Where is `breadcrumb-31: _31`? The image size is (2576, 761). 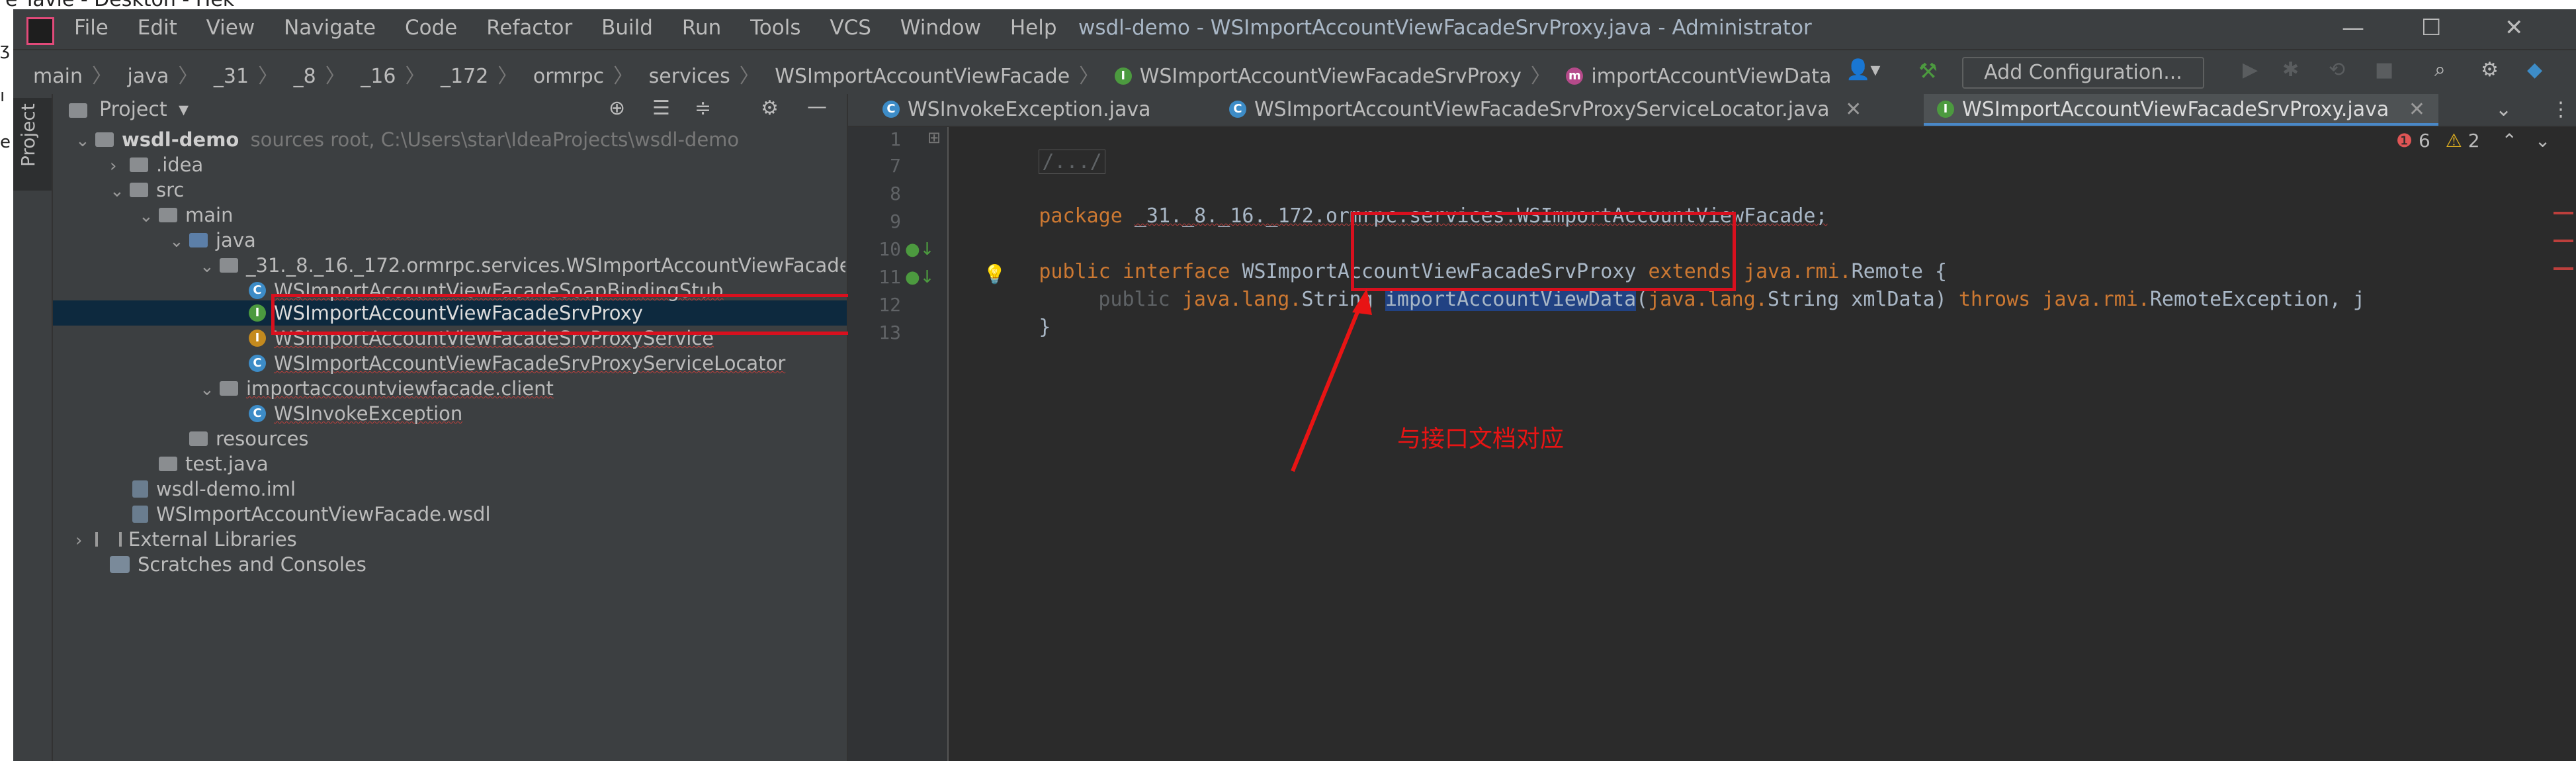
breadcrumb-31: _31 is located at coordinates (232, 76).